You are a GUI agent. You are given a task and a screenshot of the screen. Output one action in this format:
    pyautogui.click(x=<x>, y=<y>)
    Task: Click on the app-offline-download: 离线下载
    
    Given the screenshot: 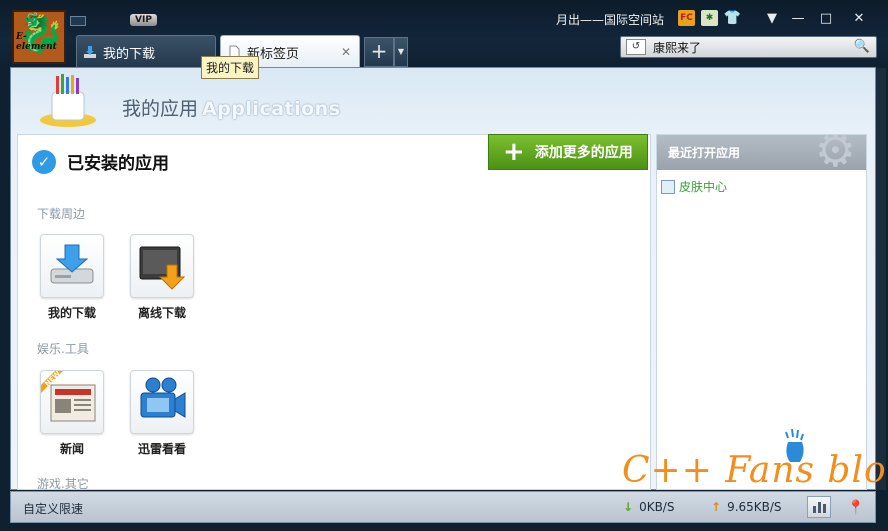 What is the action you would take?
    pyautogui.click(x=162, y=277)
    